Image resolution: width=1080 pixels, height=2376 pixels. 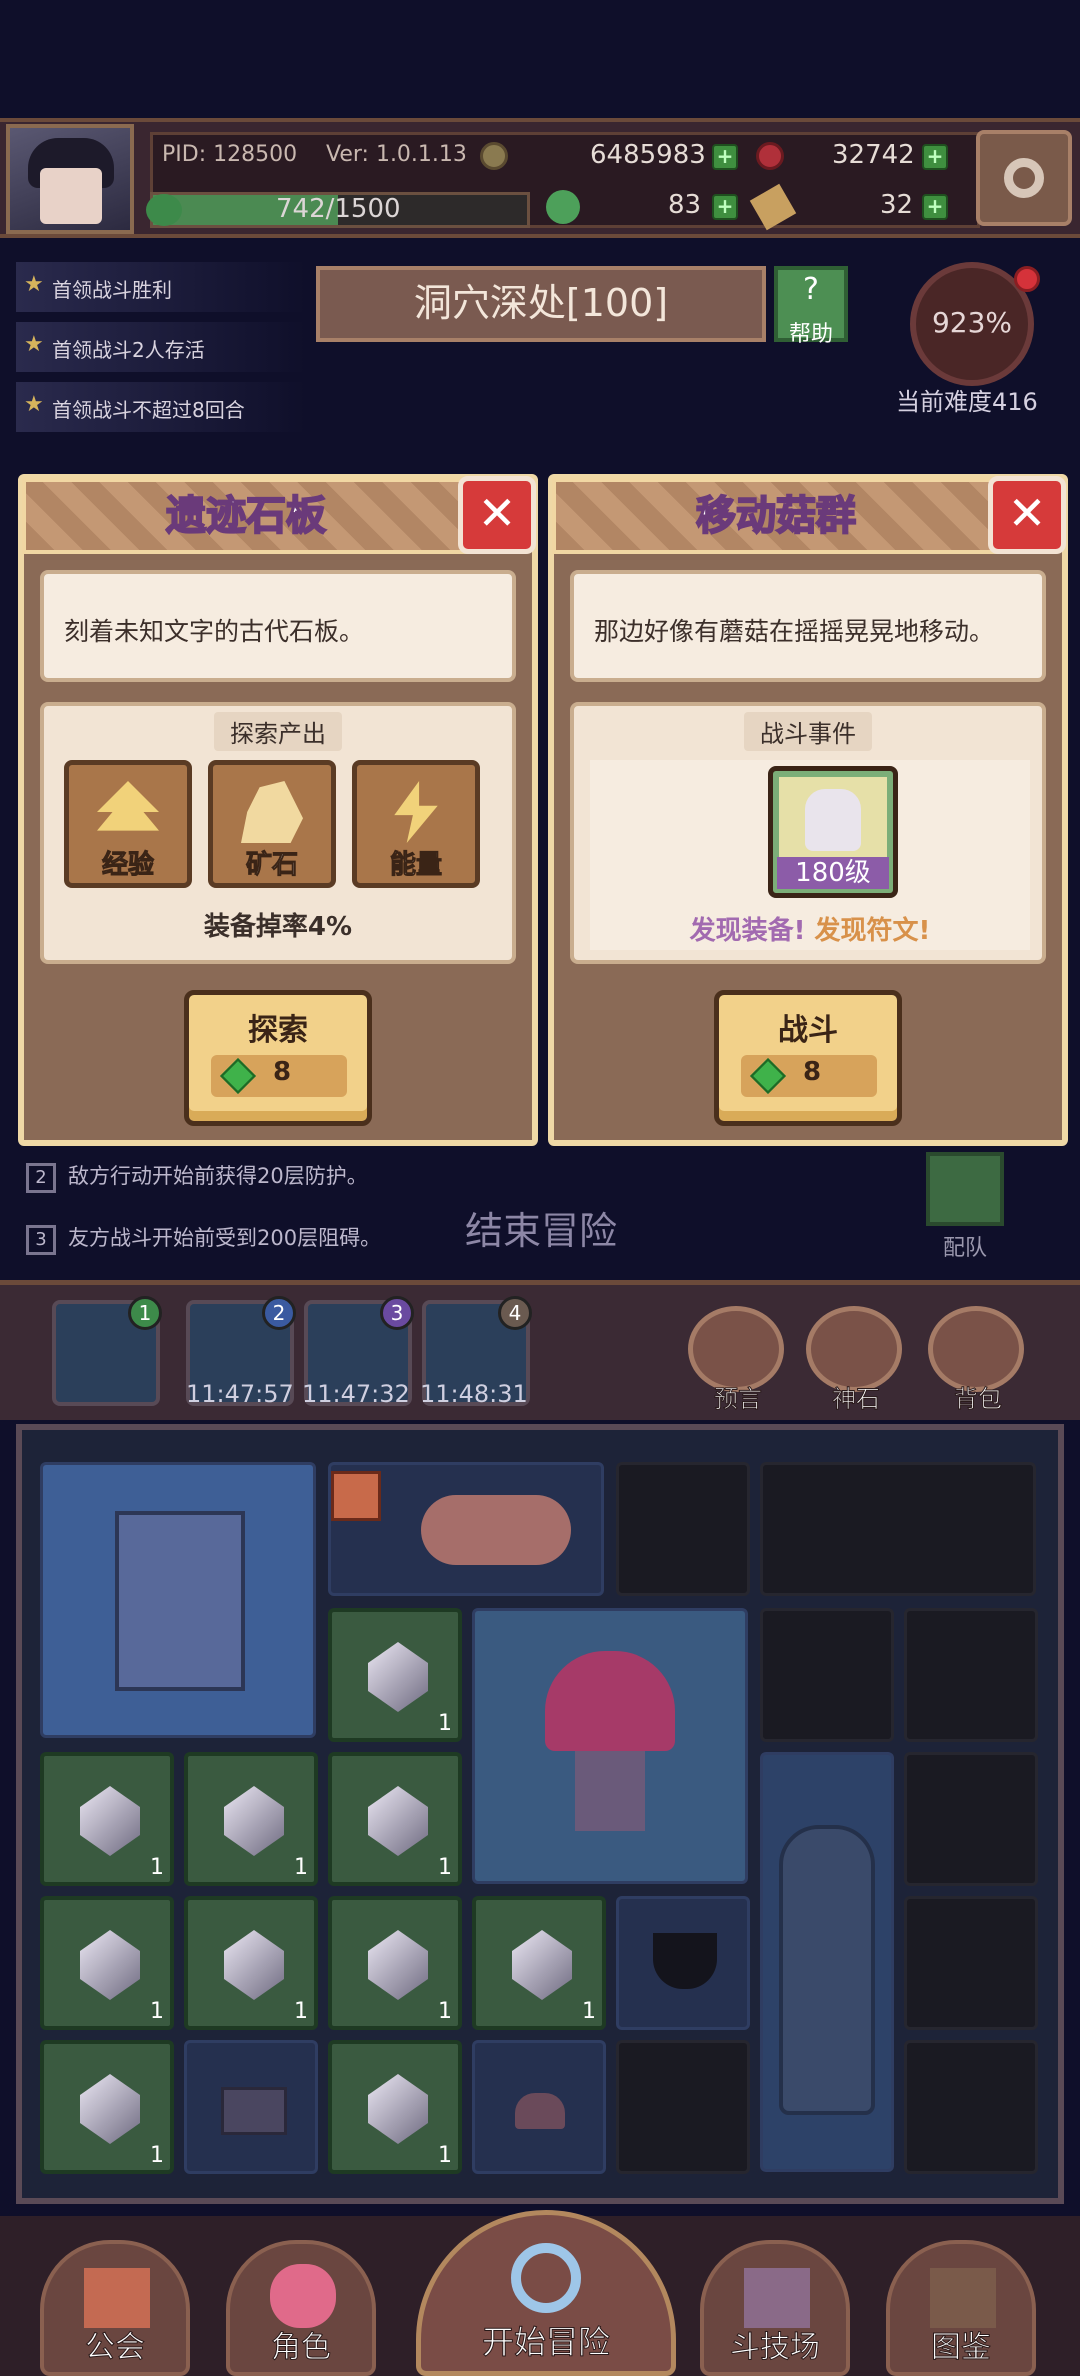 What do you see at coordinates (278, 626) in the screenshot?
I see `card-description: 刻着未知文字的古代石板。` at bounding box center [278, 626].